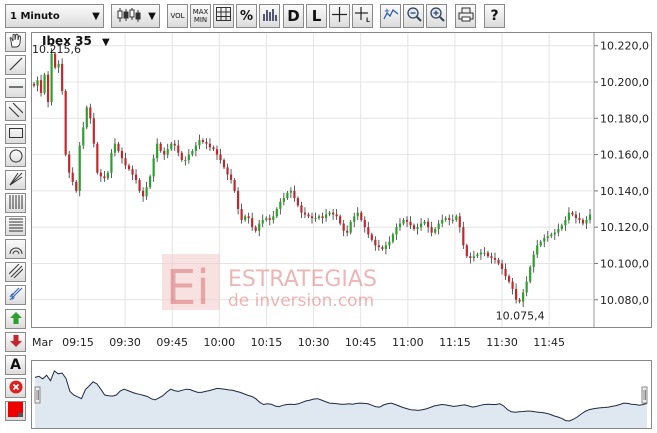 The height and width of the screenshot is (433, 657). I want to click on ellipse-tool, so click(15, 157).